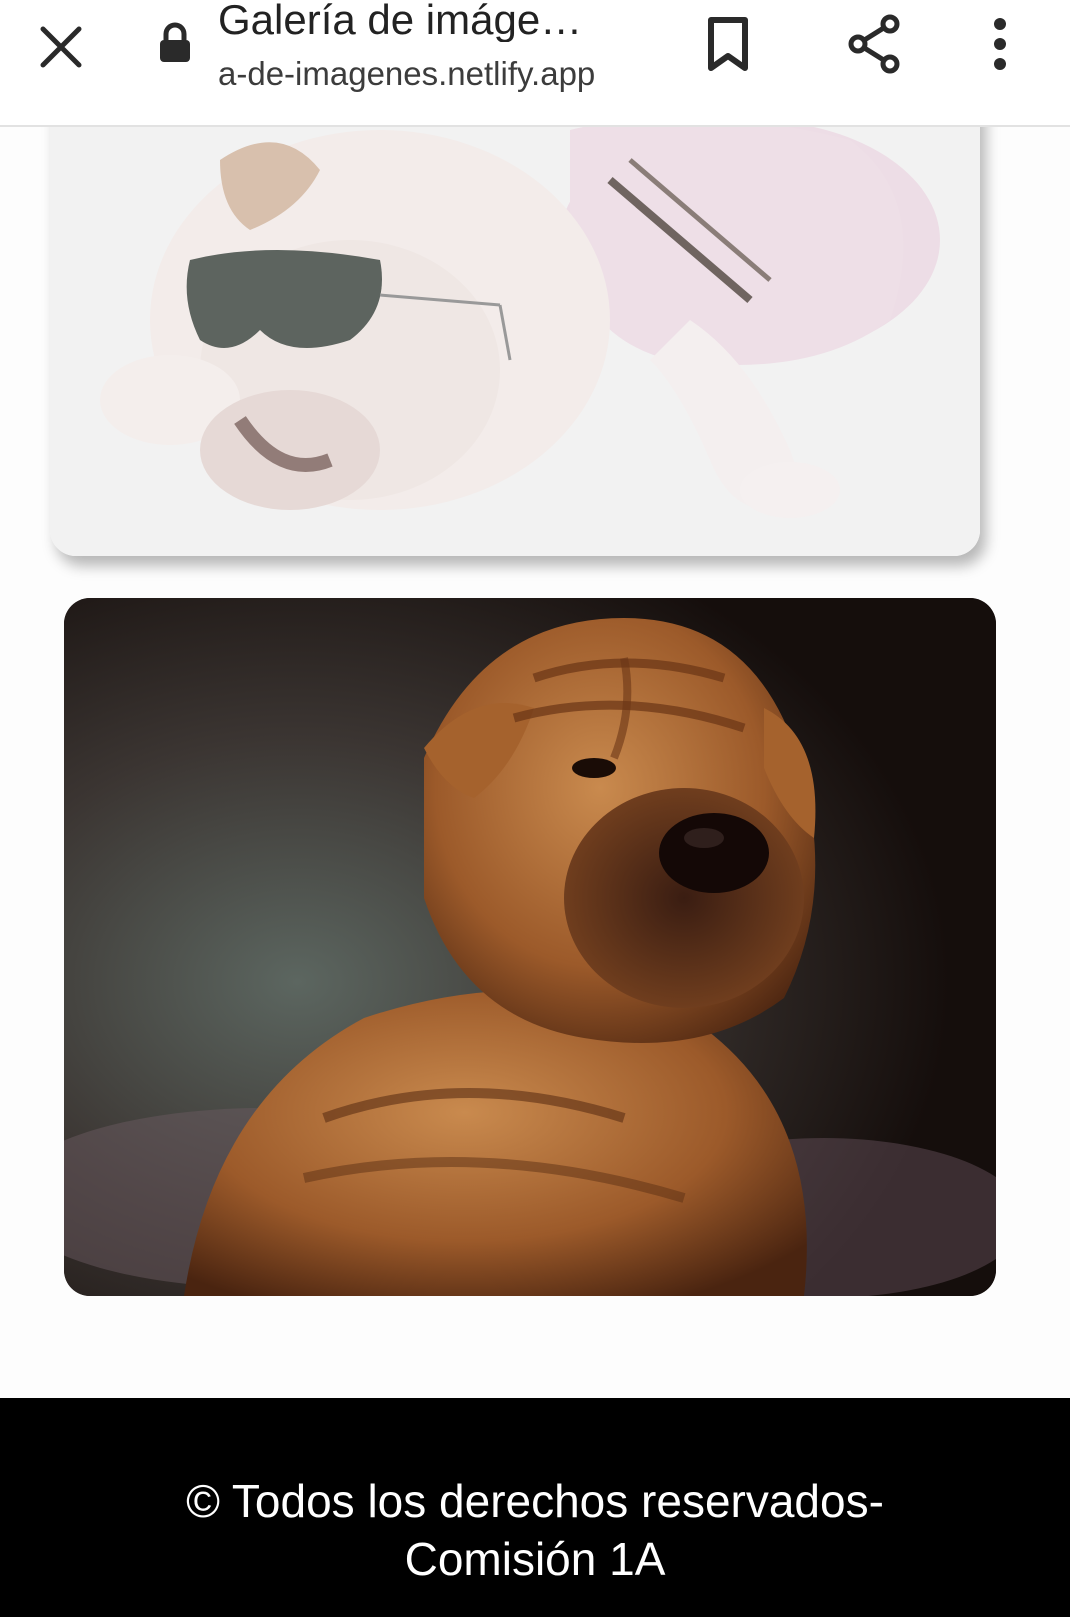 The image size is (1070, 1617). I want to click on bookmark-icon, so click(728, 44).